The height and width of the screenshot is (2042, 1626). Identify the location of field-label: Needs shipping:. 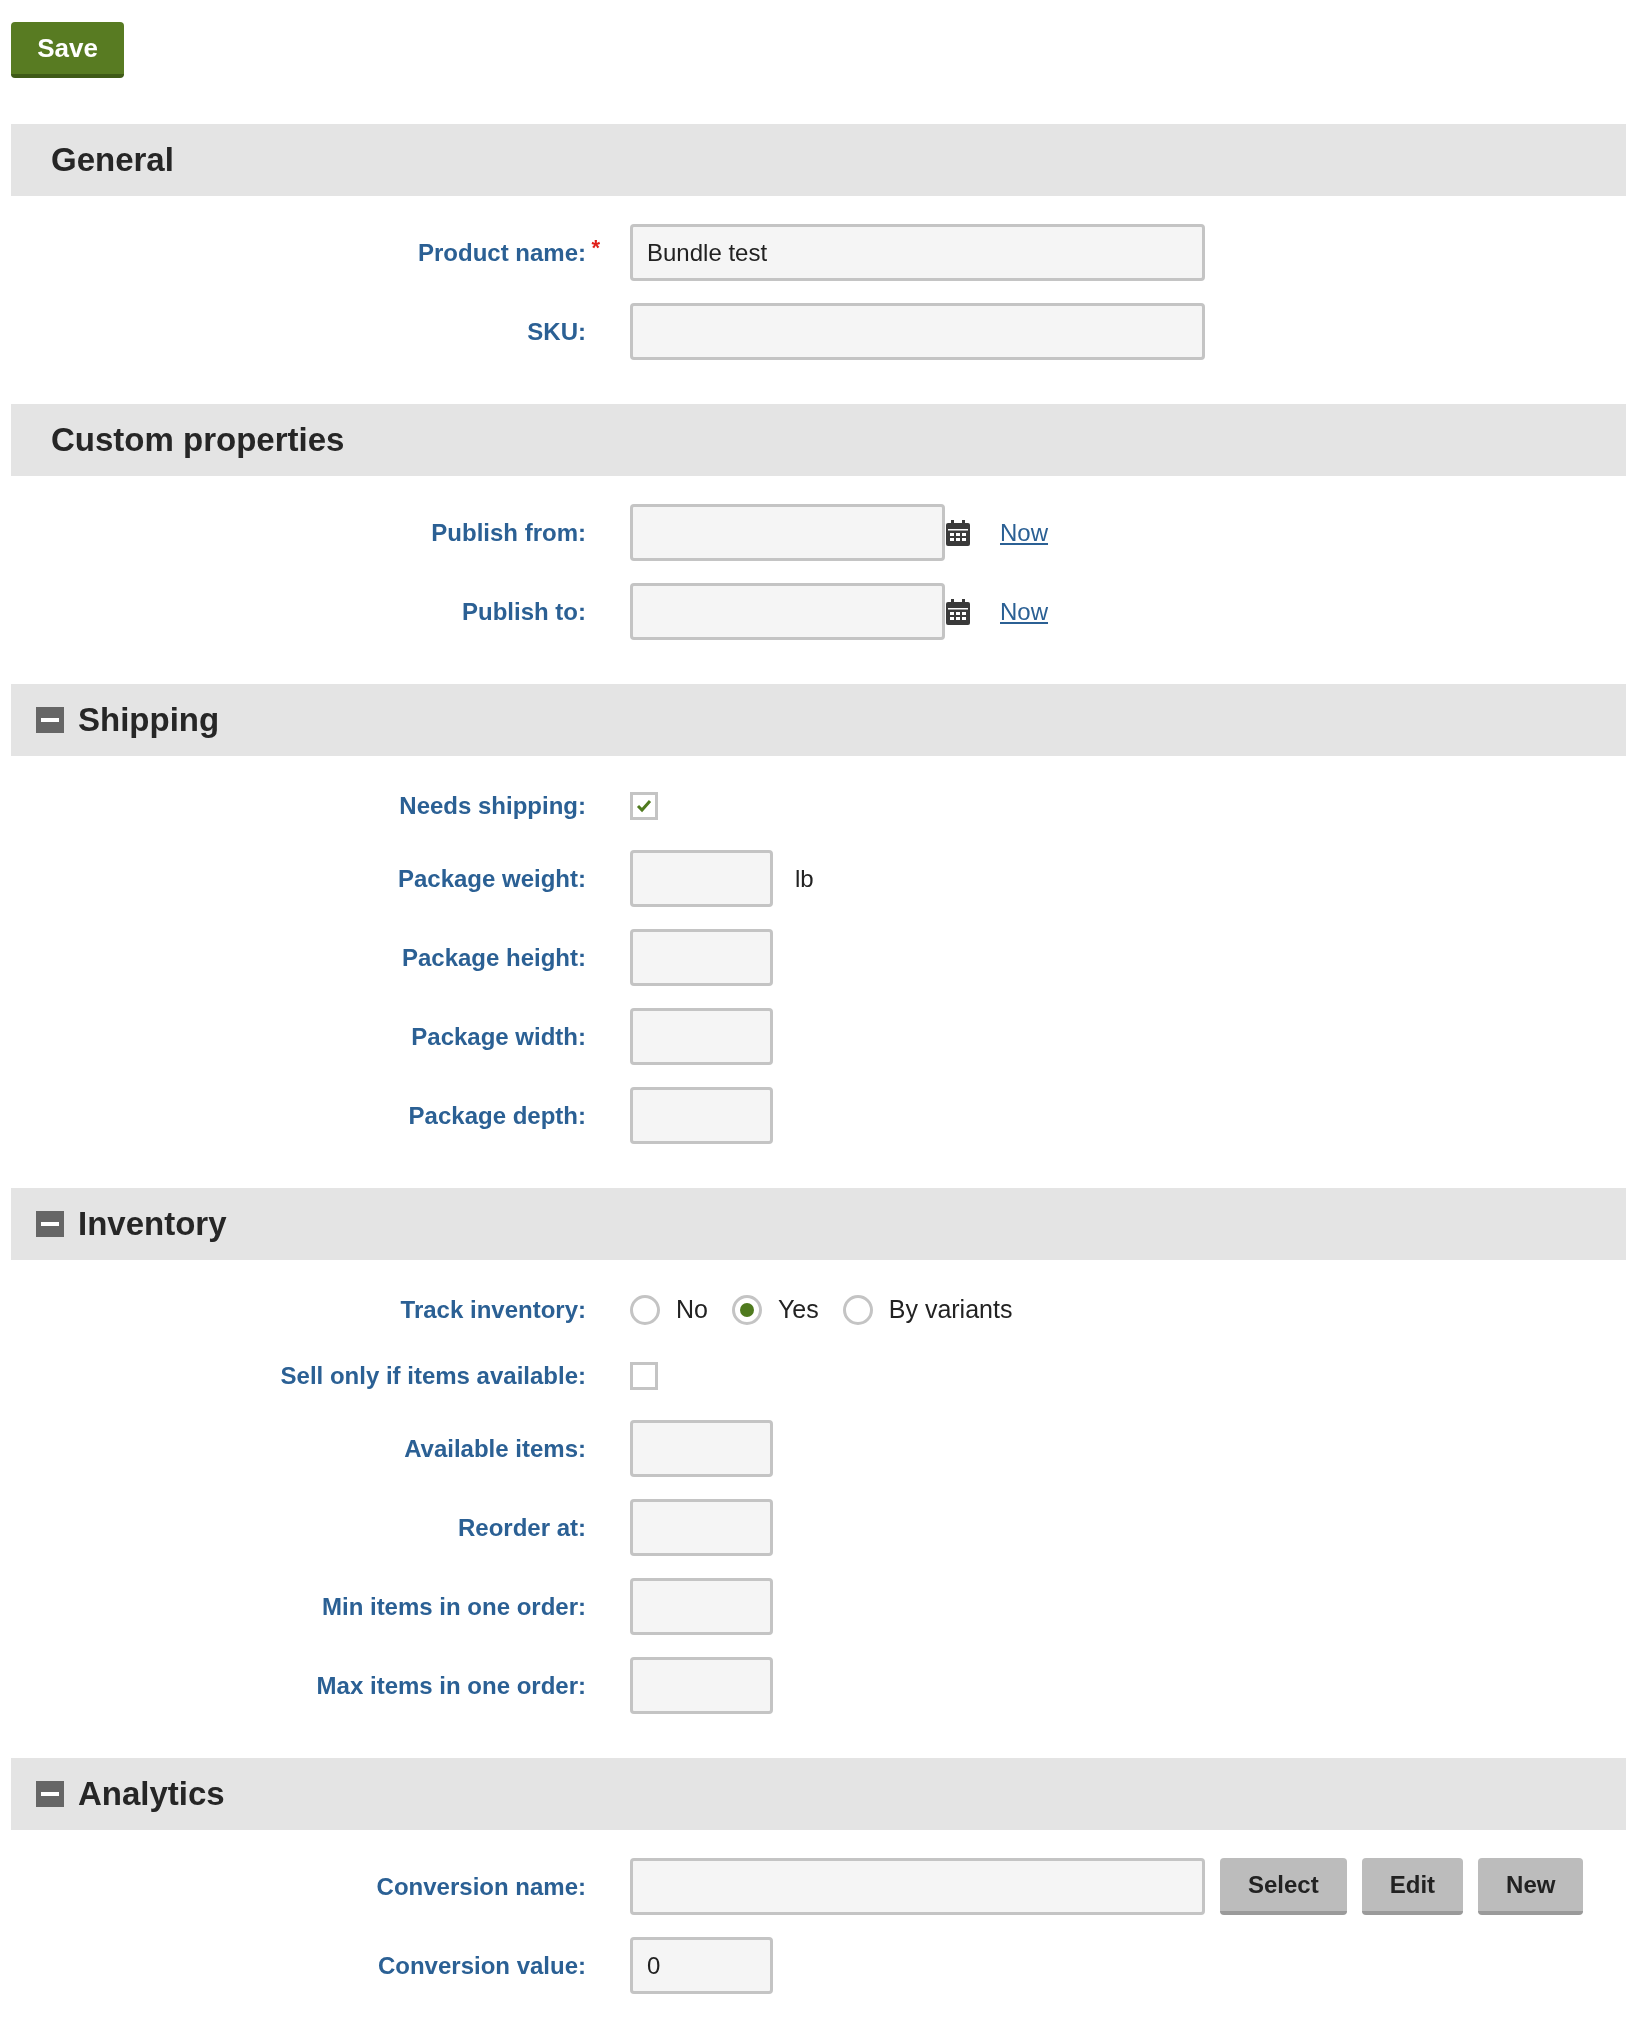
(492, 806).